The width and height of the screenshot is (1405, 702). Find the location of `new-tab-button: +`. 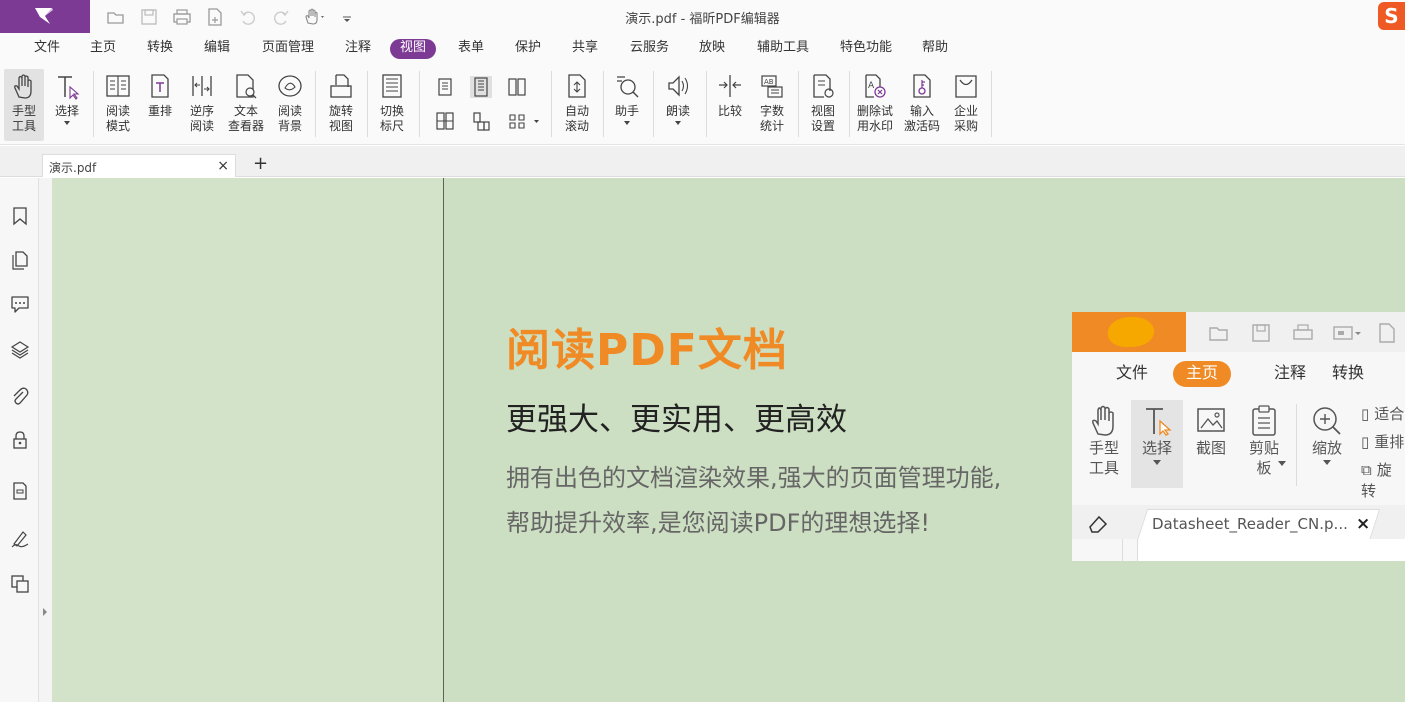

new-tab-button: + is located at coordinates (260, 163).